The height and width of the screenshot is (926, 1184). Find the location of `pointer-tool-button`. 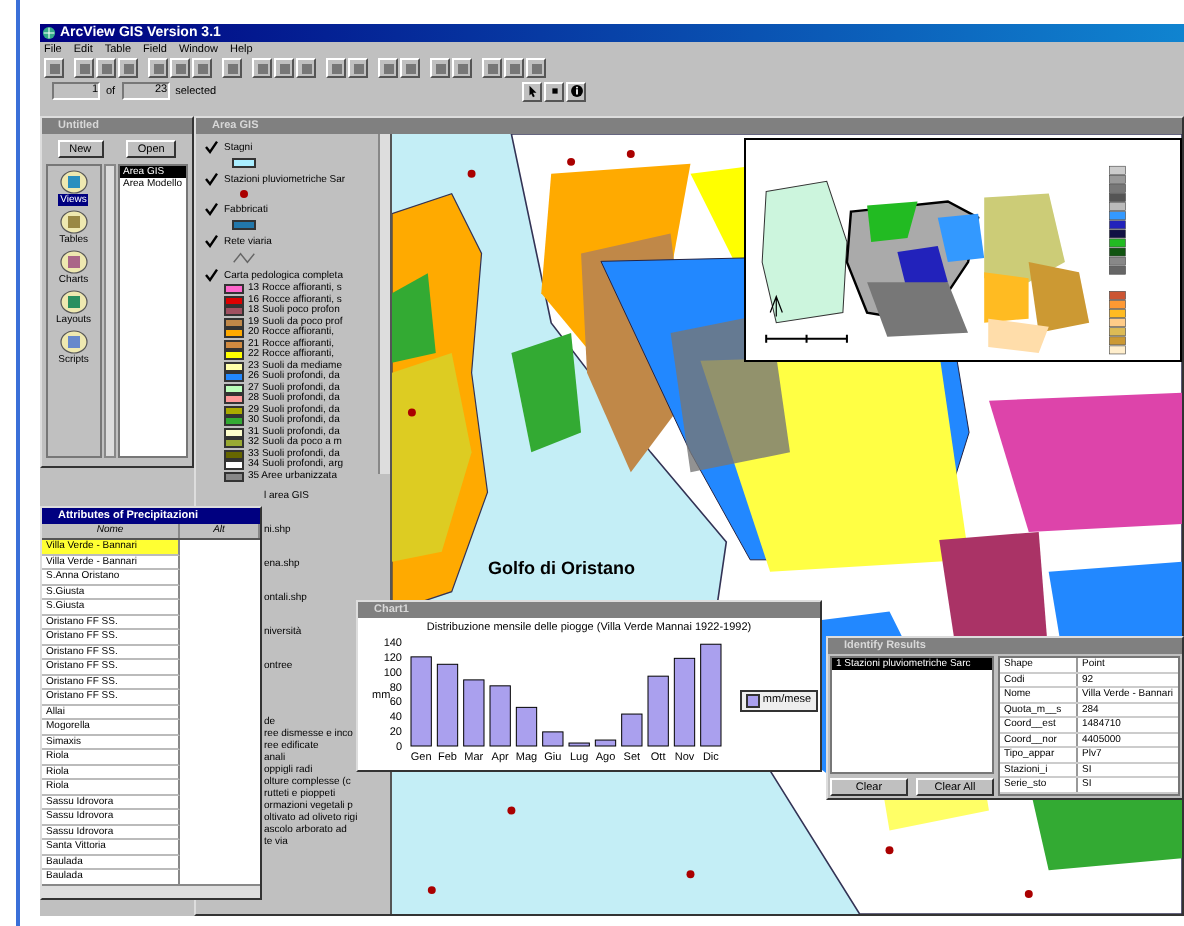

pointer-tool-button is located at coordinates (532, 91).